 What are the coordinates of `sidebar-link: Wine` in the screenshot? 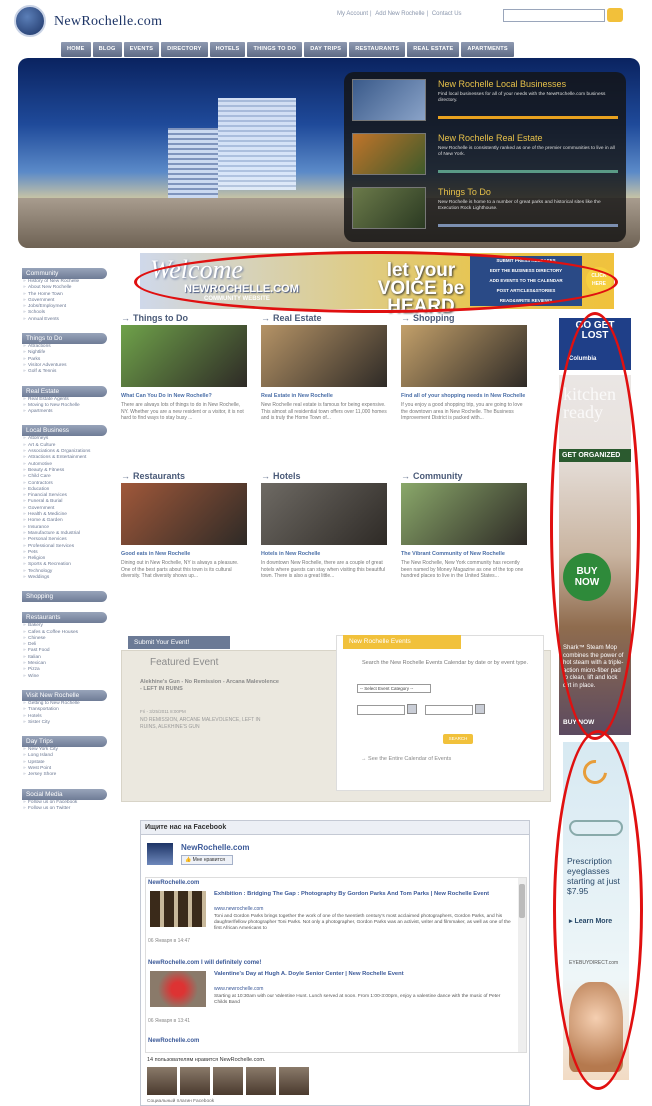 It's located at (70, 677).